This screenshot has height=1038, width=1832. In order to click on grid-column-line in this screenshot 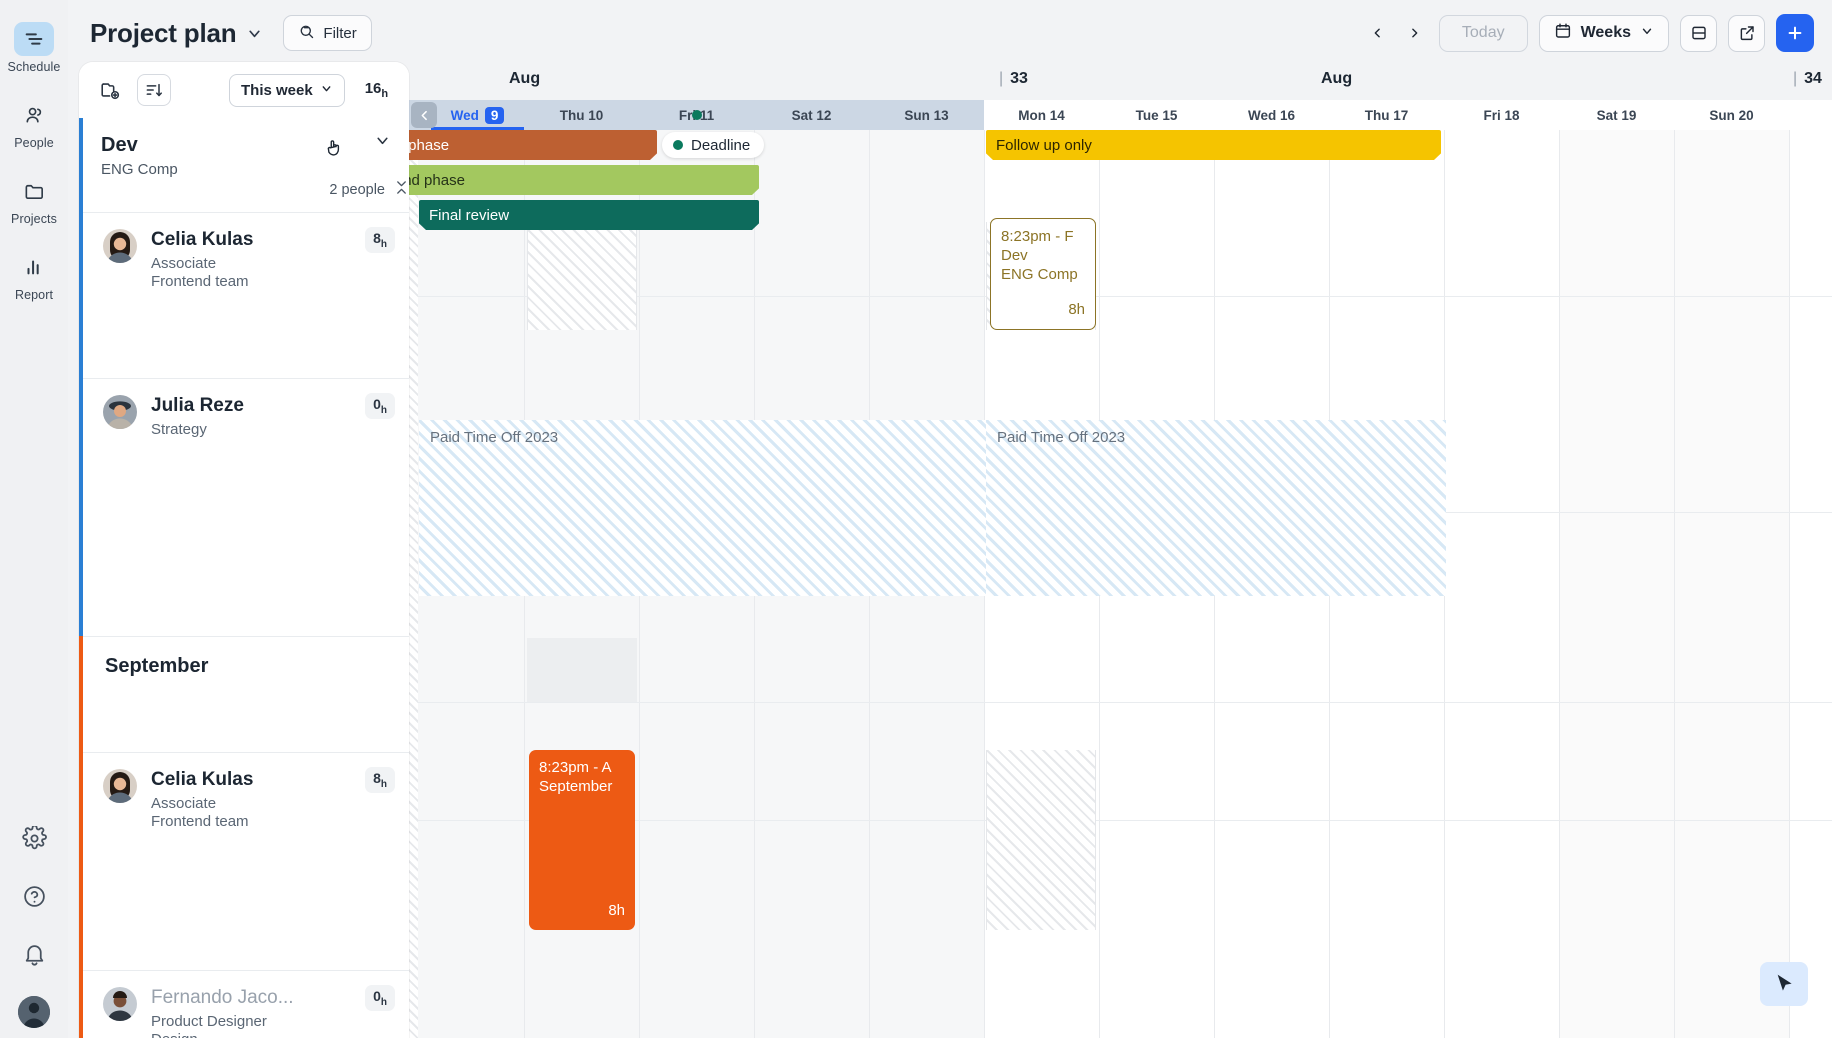, I will do `click(1559, 584)`.